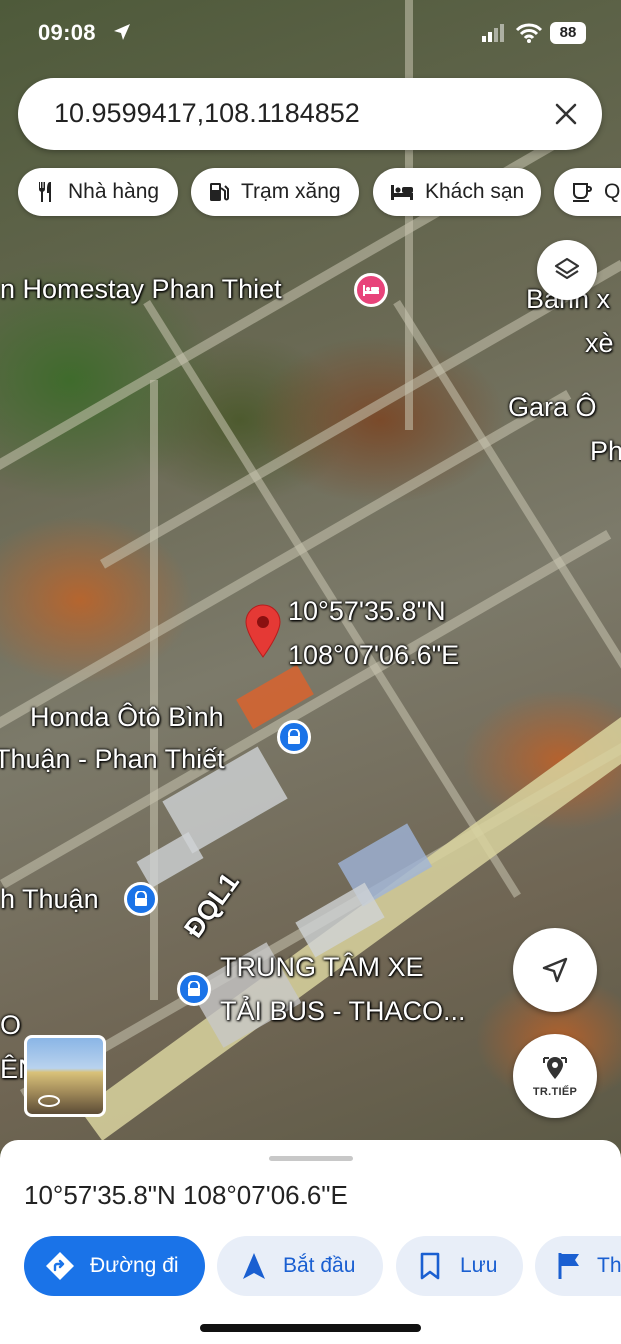  What do you see at coordinates (475, 191) in the screenshot?
I see `chip-label: Khách sạn` at bounding box center [475, 191].